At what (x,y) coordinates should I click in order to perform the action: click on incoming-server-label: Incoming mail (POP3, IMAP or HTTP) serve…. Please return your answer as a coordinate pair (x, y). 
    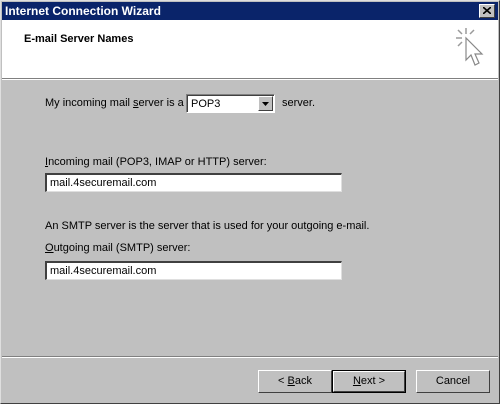
    Looking at the image, I should click on (156, 162).